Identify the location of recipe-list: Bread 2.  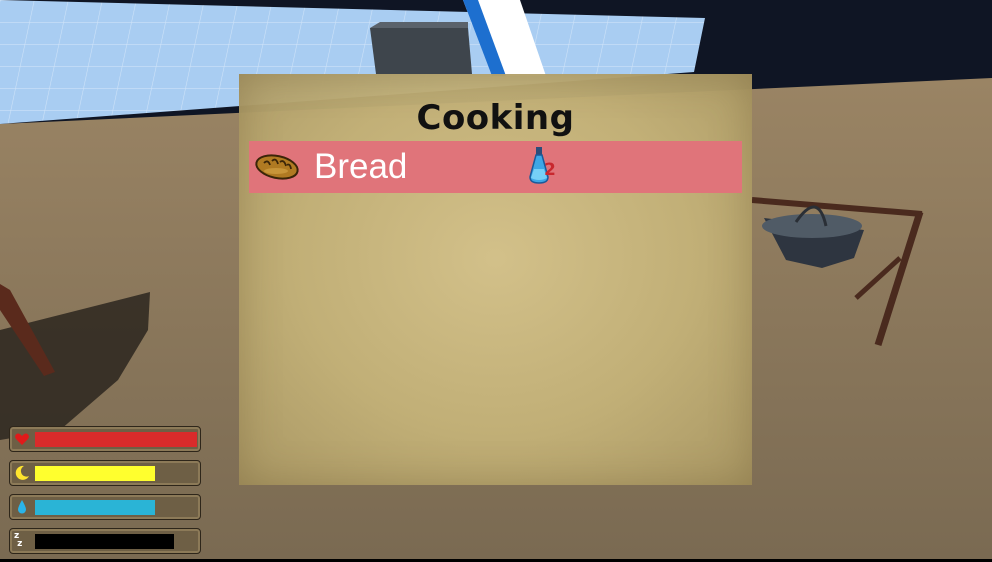
(495, 167).